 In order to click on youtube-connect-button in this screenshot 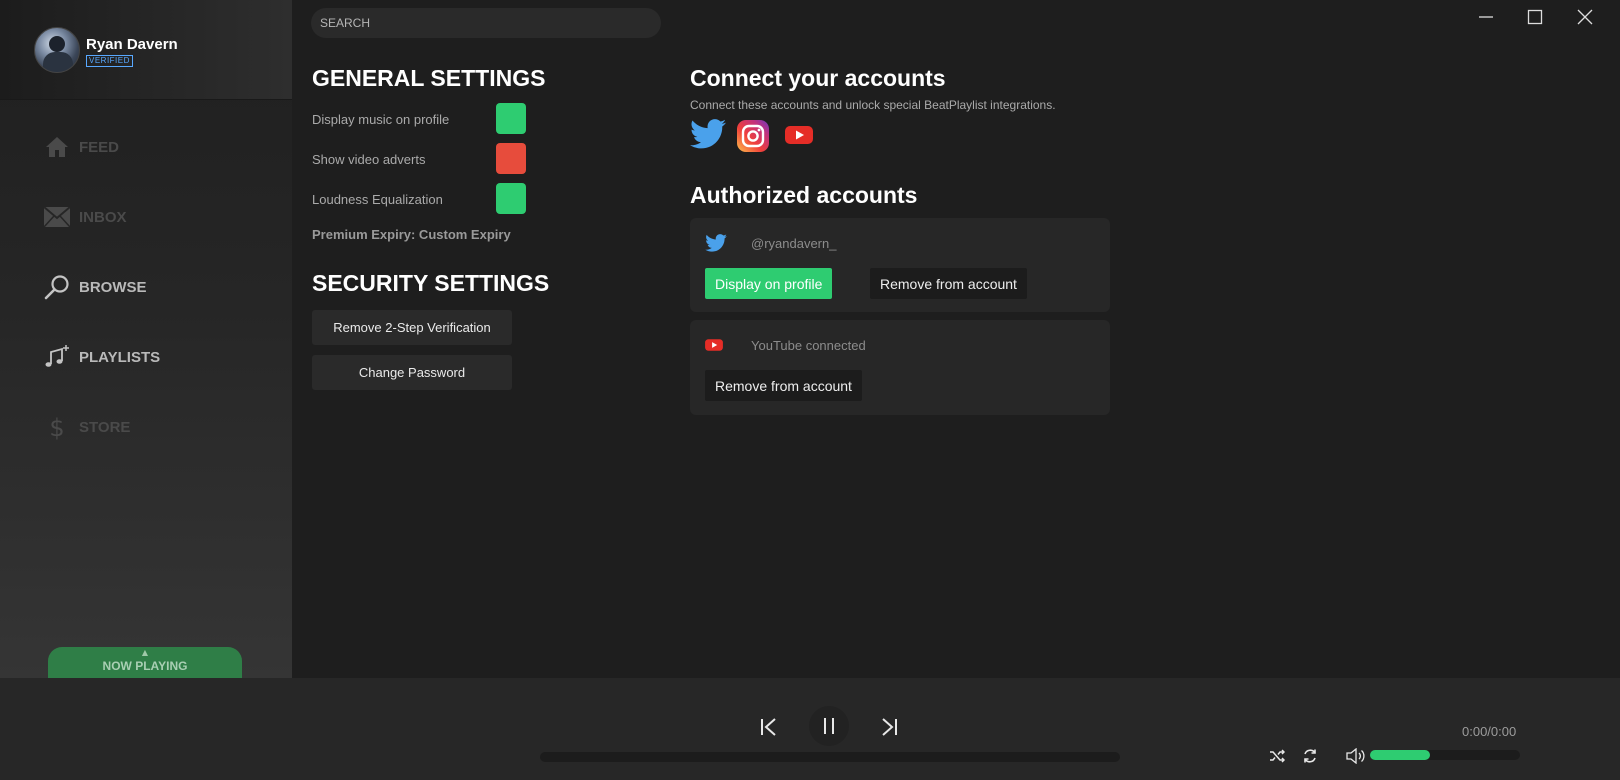, I will do `click(799, 137)`.